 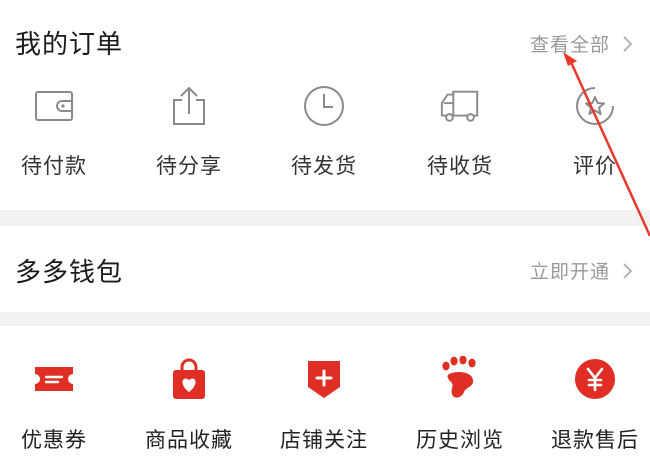 What do you see at coordinates (460, 440) in the screenshot?
I see `service-item-label: 历史浏览` at bounding box center [460, 440].